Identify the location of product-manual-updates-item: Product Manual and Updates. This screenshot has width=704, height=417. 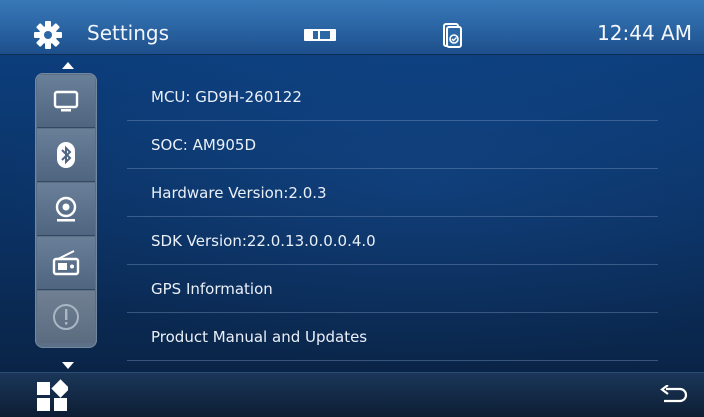
(392, 337).